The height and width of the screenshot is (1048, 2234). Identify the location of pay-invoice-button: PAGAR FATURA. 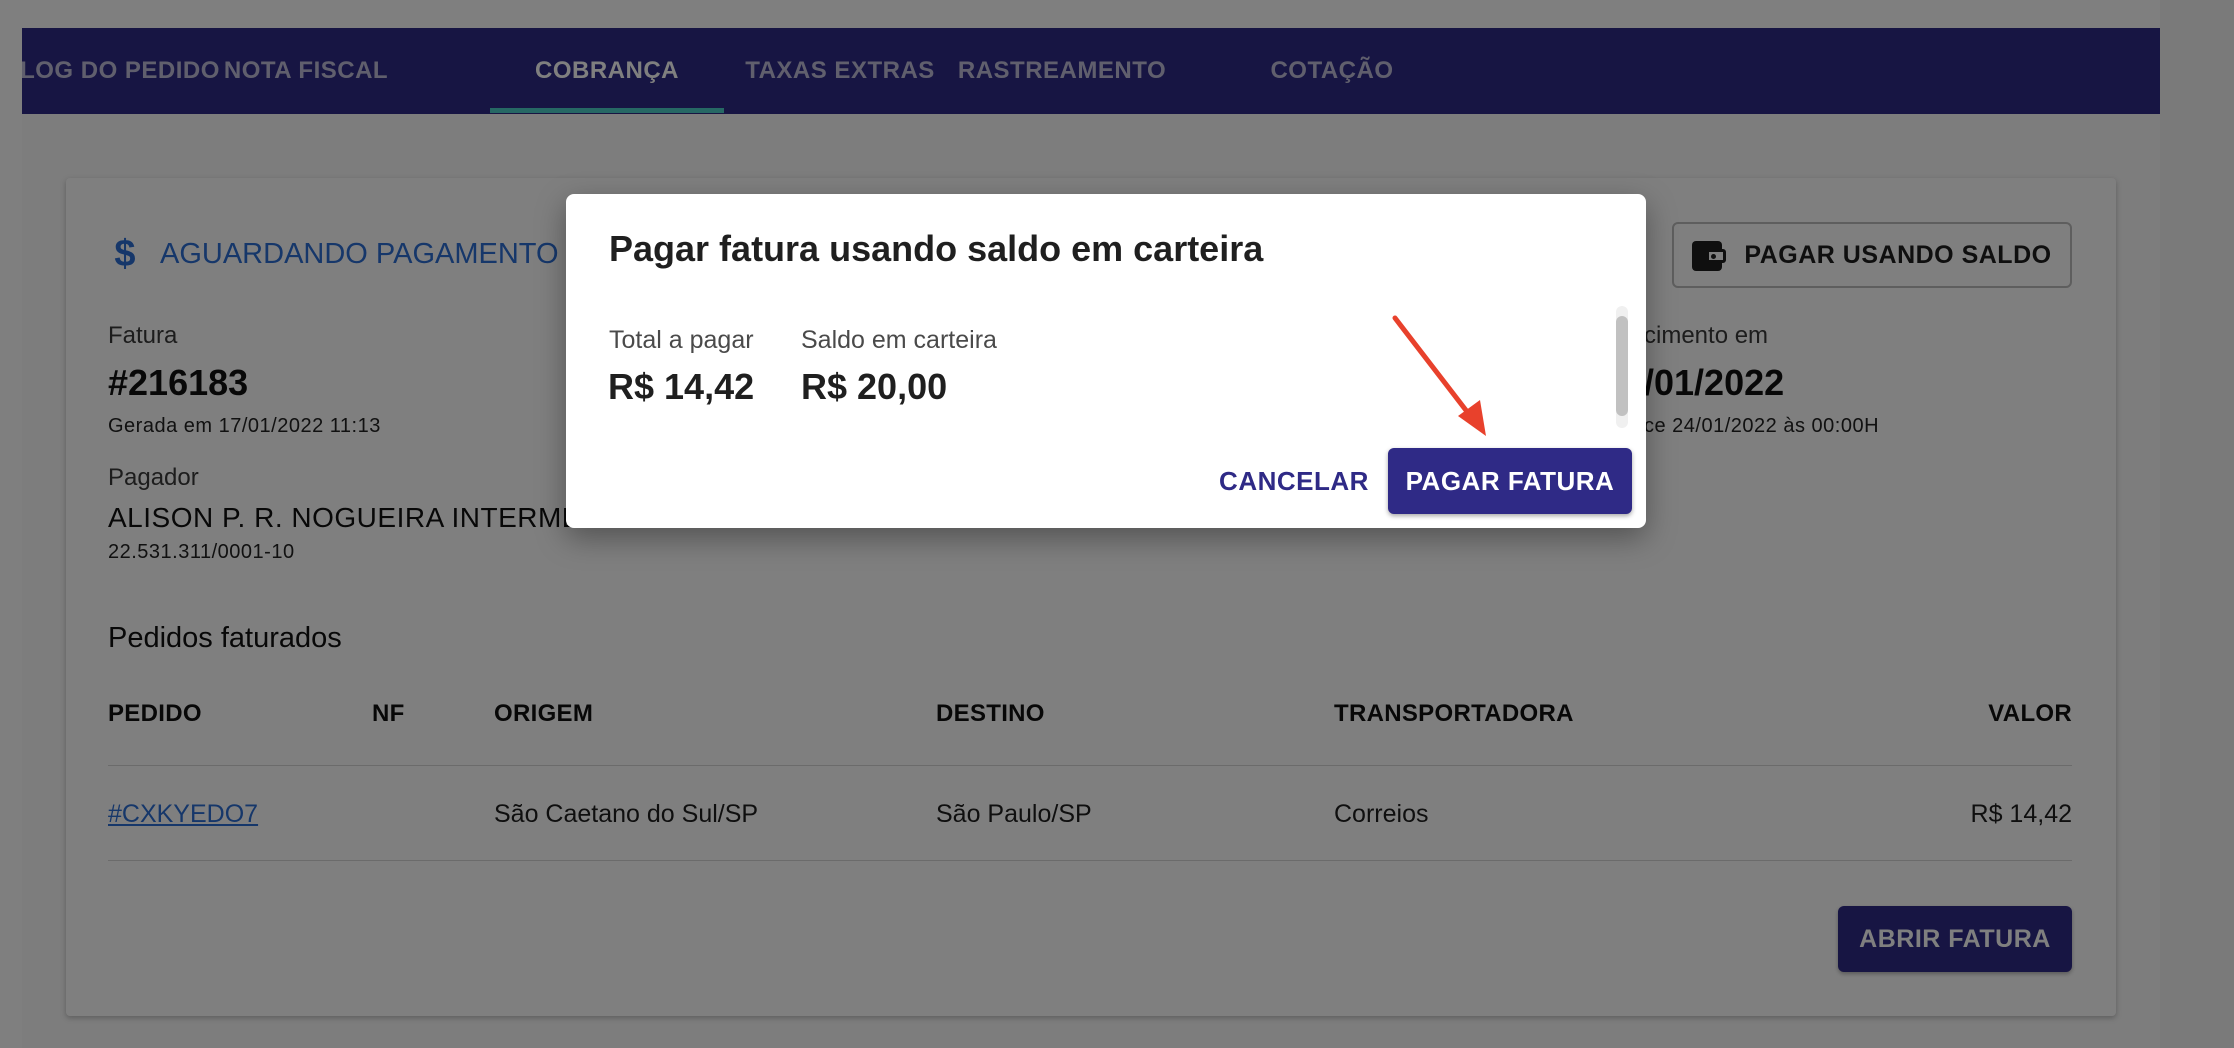
(1510, 481).